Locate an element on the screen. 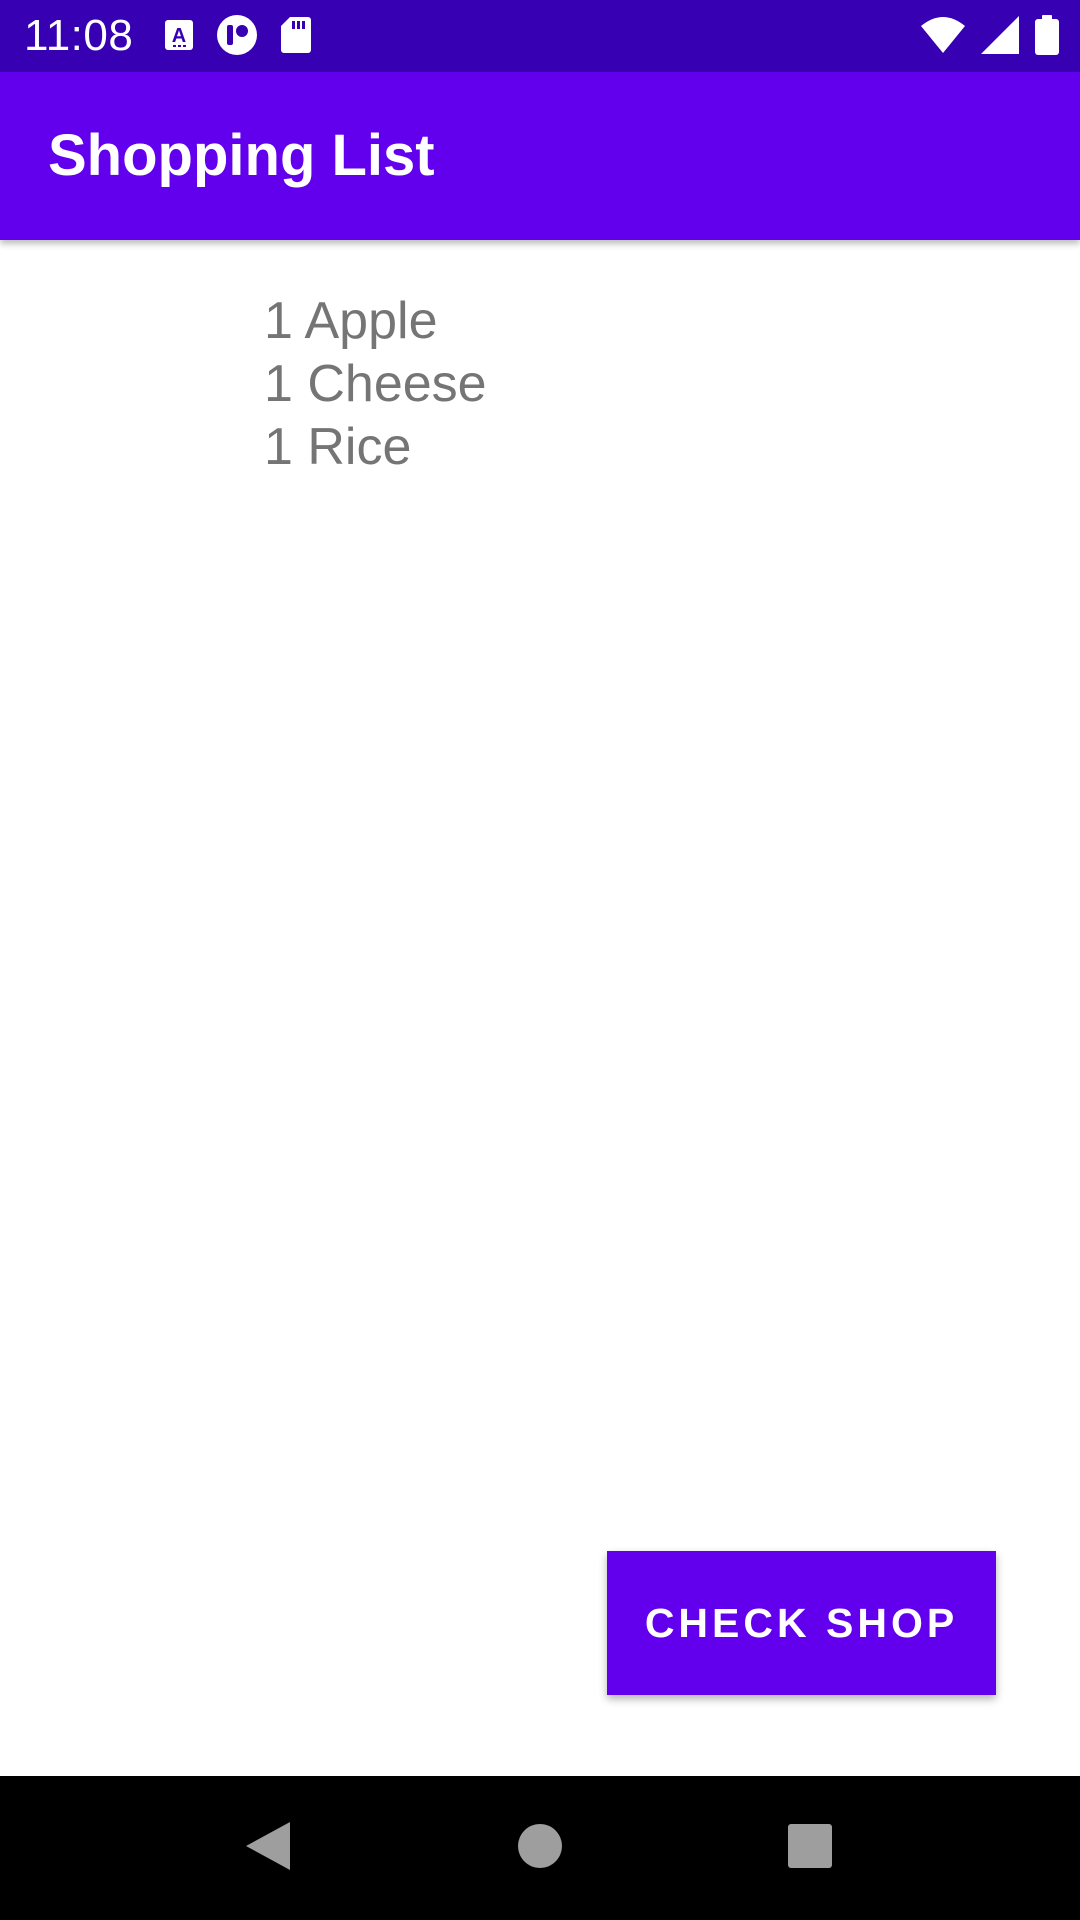 This screenshot has height=1920, width=1080. status-system-icons is located at coordinates (990, 37).